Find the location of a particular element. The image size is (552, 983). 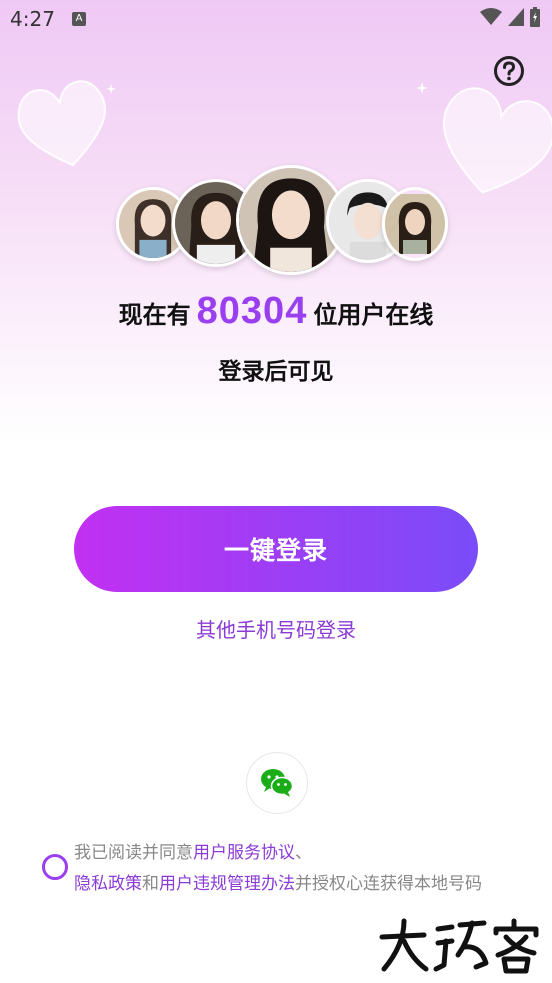

wechat-login-button is located at coordinates (277, 783).